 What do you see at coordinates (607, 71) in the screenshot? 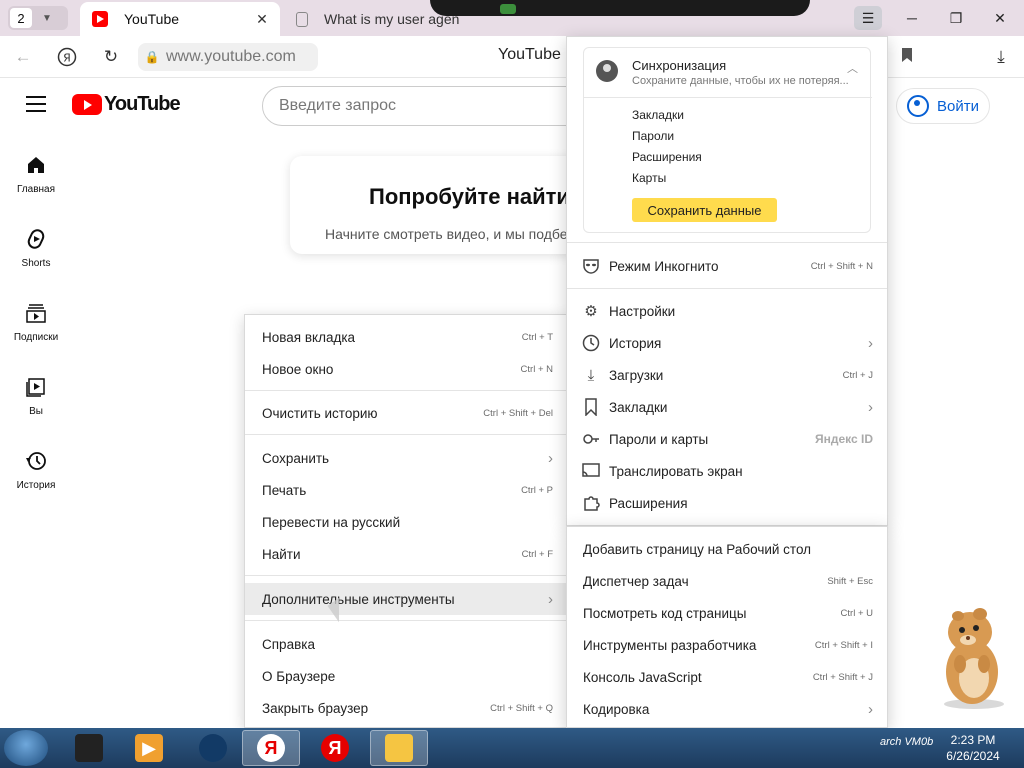
I see `avatar-icon` at bounding box center [607, 71].